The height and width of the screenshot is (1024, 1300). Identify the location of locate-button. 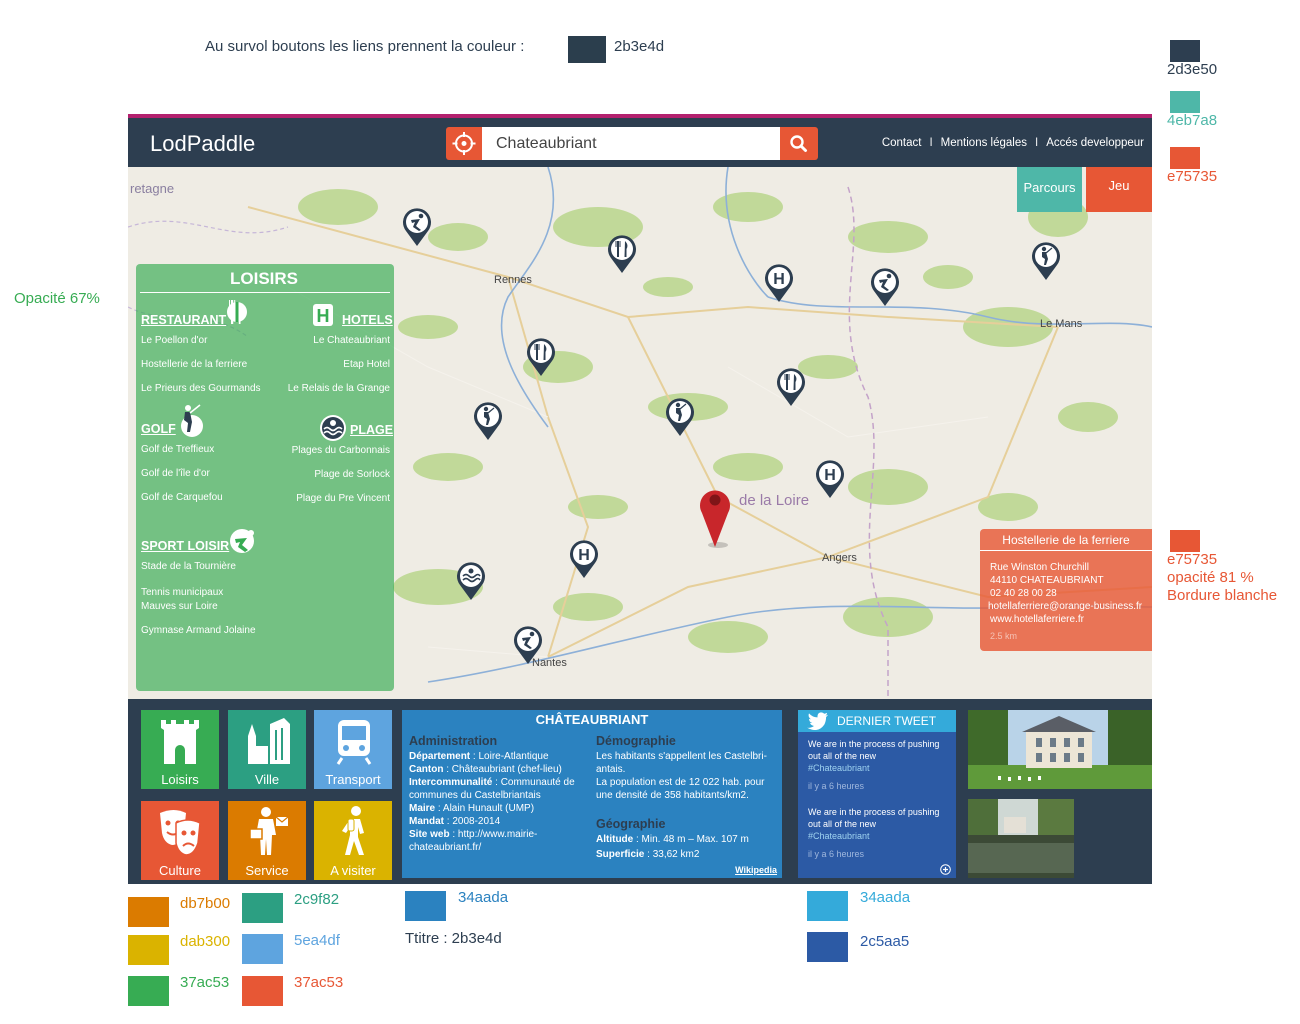
(464, 143).